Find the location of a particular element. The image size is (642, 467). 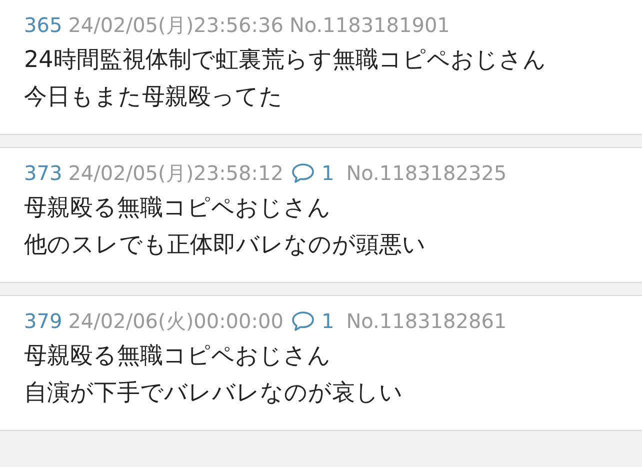

post-number: 379 is located at coordinates (43, 321).